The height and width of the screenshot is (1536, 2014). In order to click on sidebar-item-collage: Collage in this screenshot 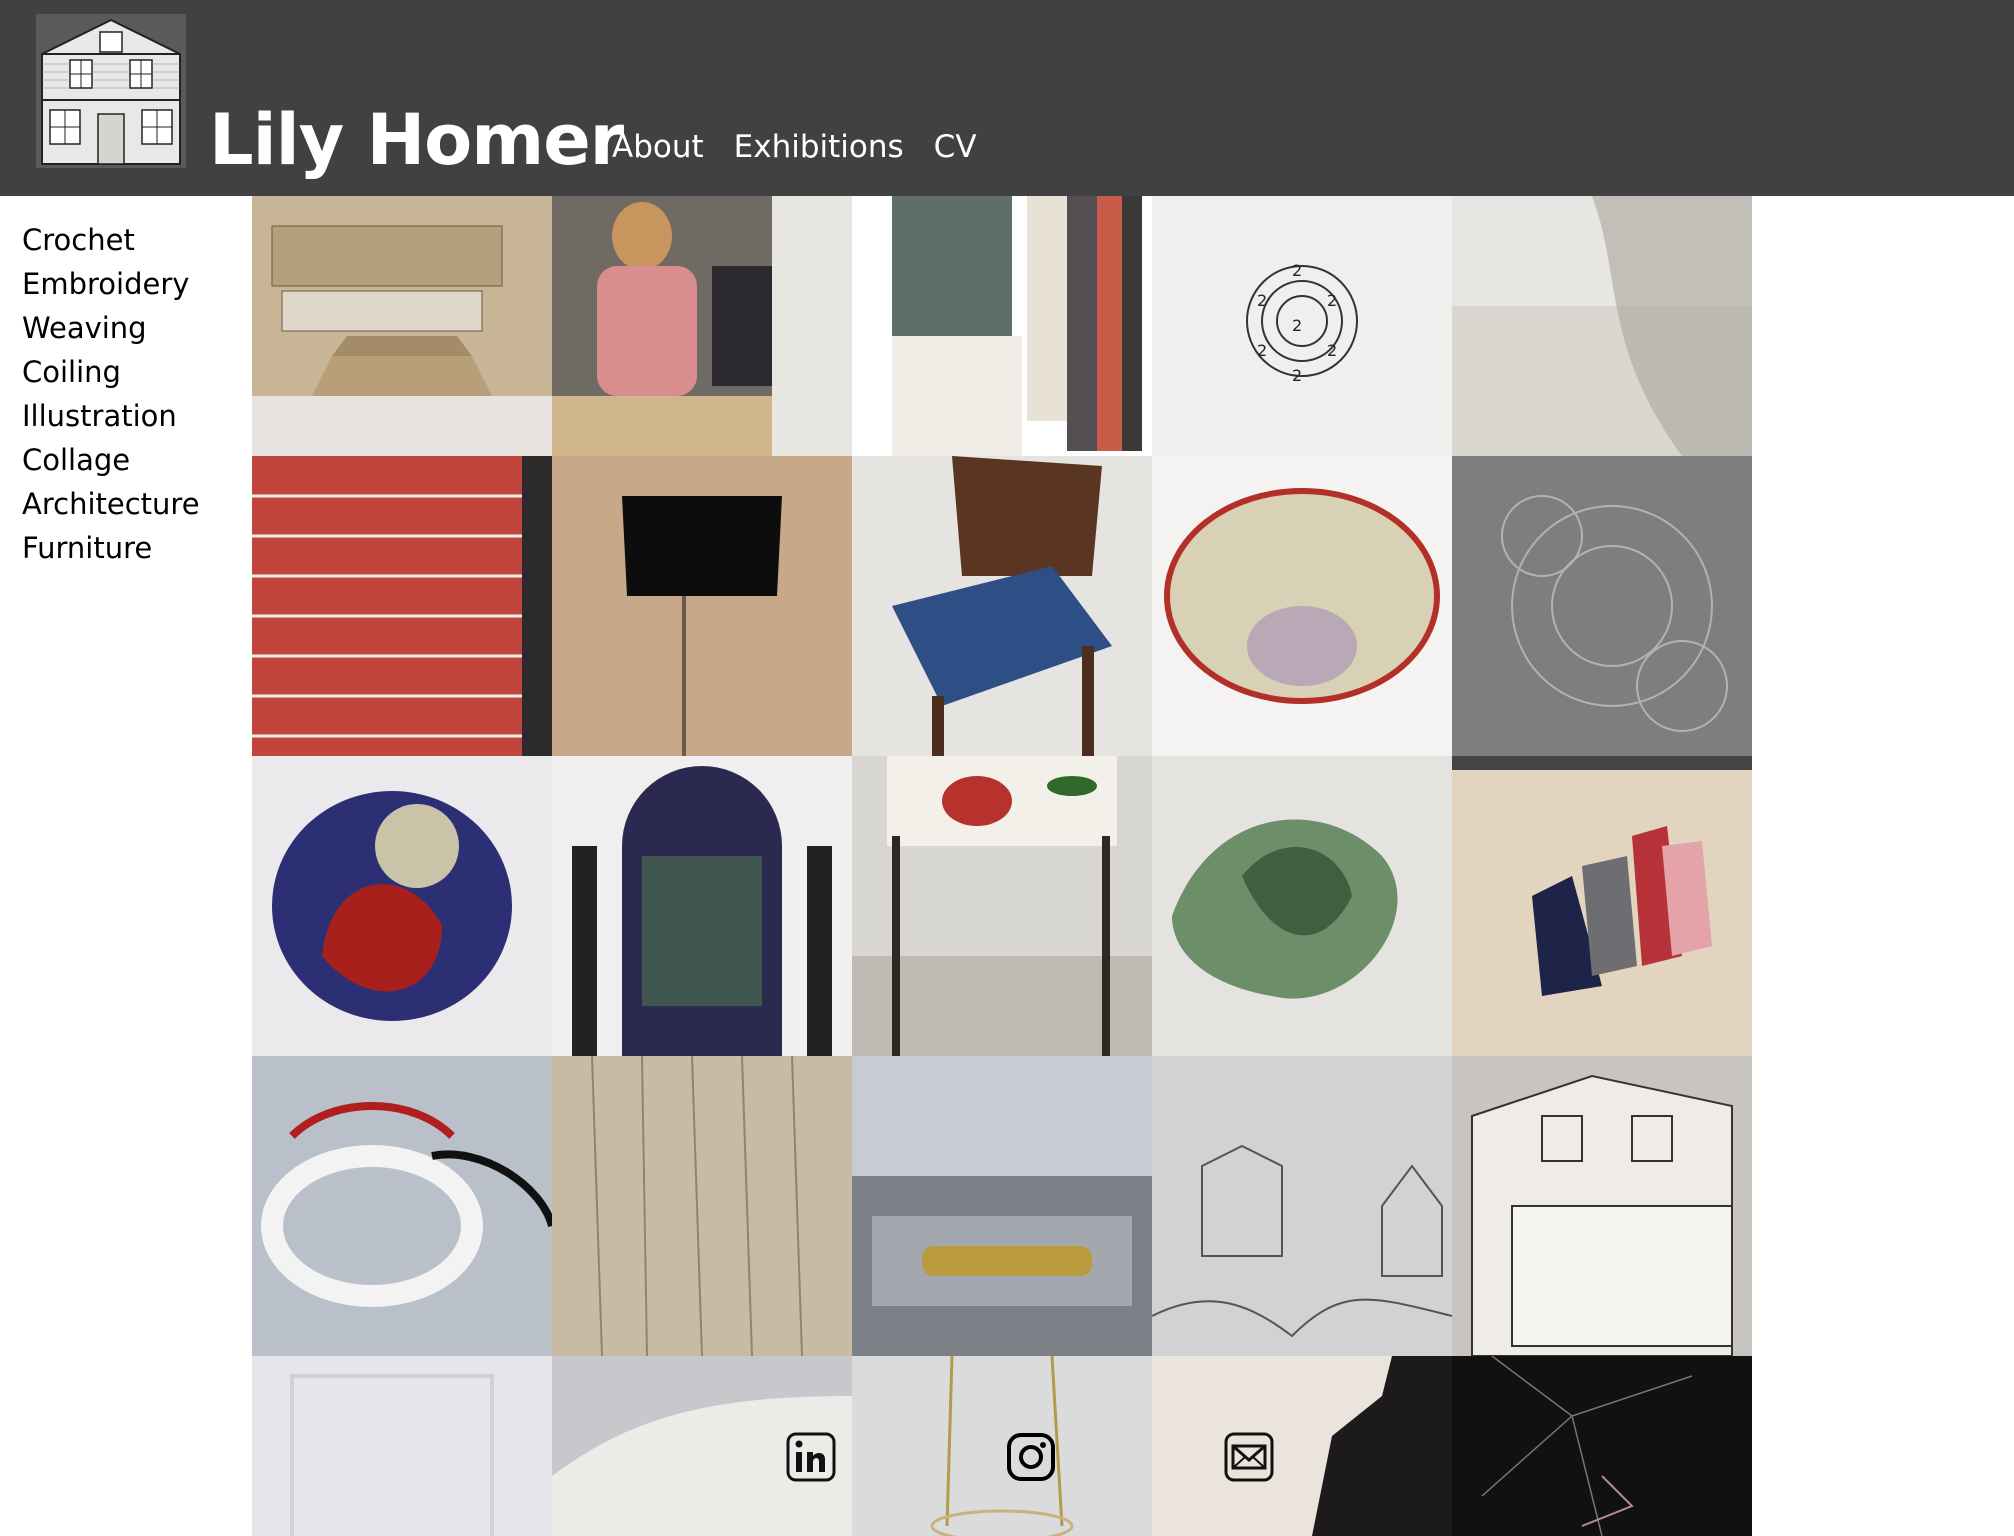, I will do `click(111, 460)`.